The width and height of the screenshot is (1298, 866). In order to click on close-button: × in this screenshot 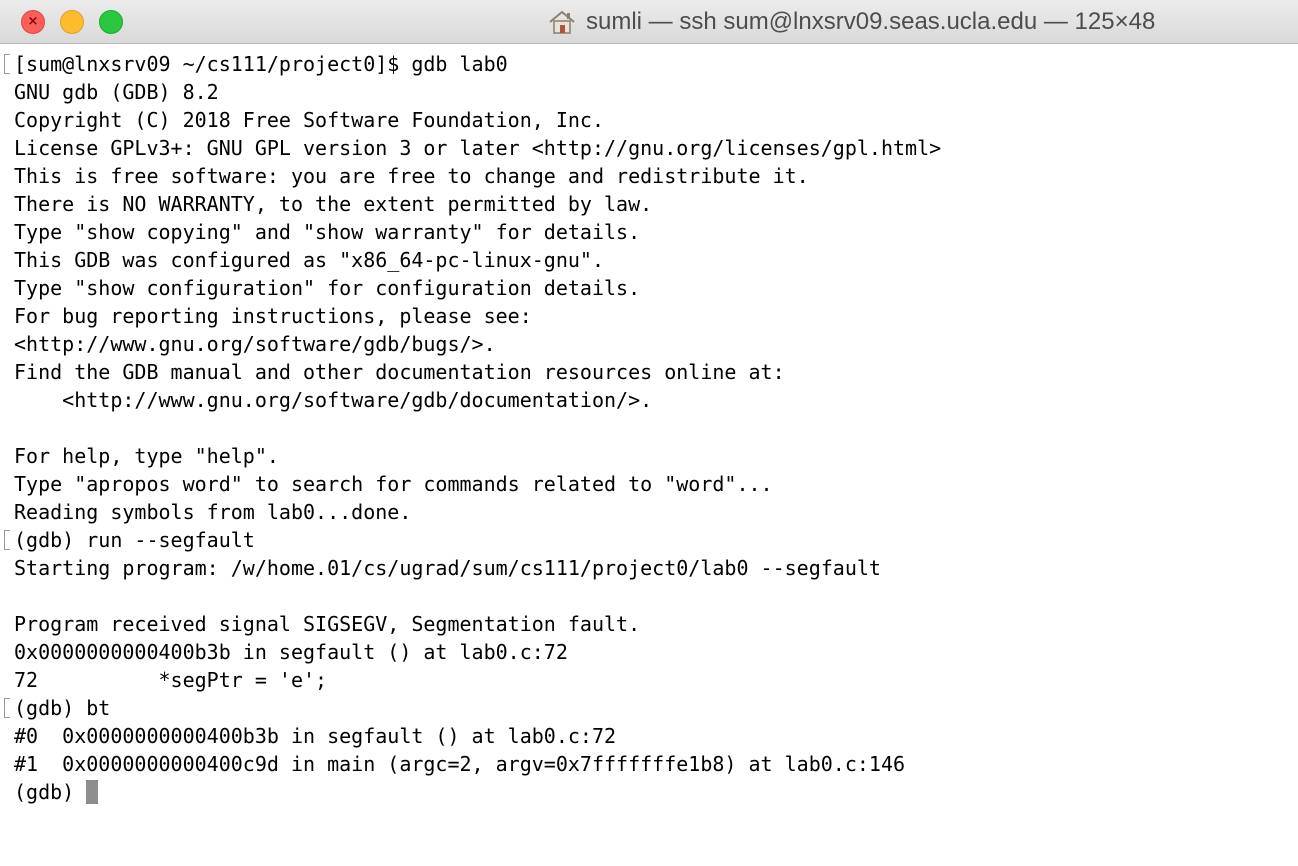, I will do `click(33, 22)`.